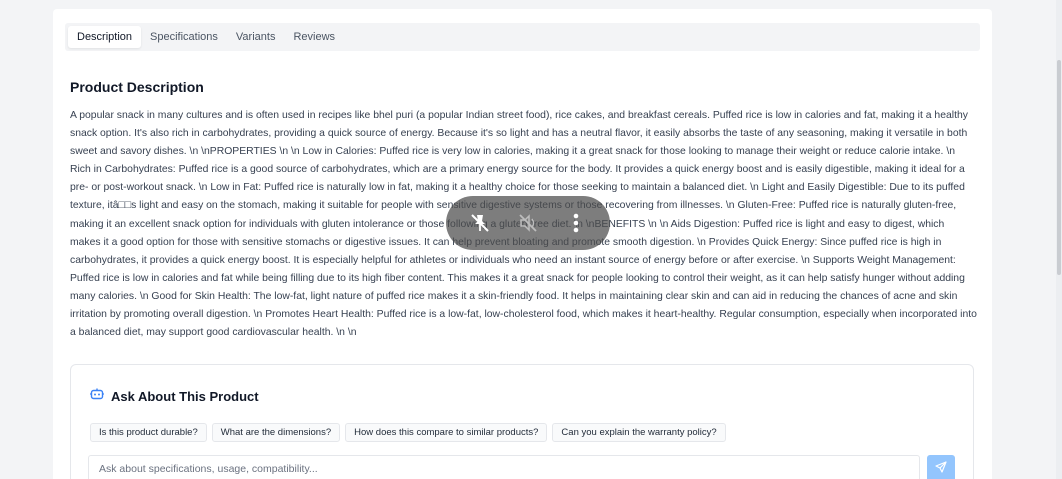 The image size is (1062, 479). I want to click on tab-specifications: Specifications, so click(184, 37).